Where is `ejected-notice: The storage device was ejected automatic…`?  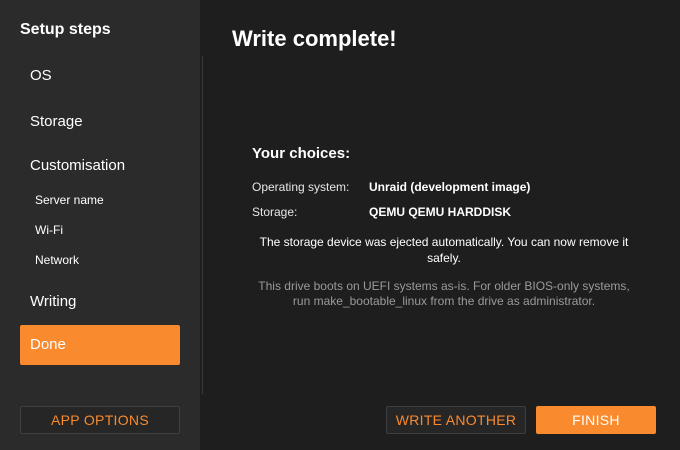
ejected-notice: The storage device was ejected automatic… is located at coordinates (444, 250).